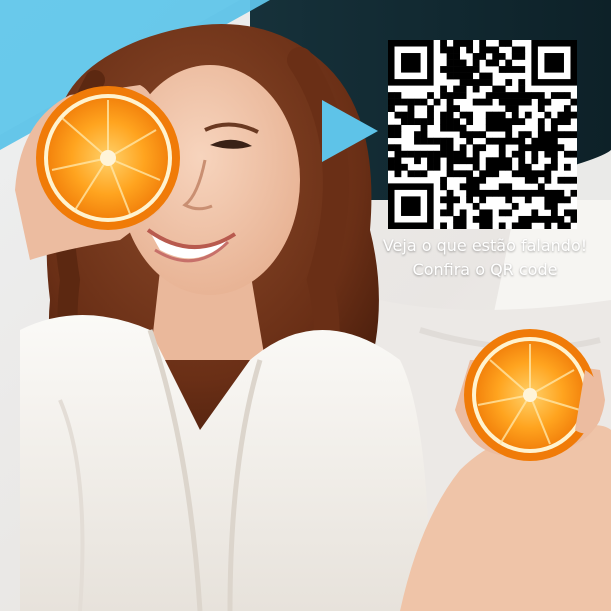 This screenshot has height=611, width=611. I want to click on promo-line-1: Veja o que estão falando!, so click(485, 245).